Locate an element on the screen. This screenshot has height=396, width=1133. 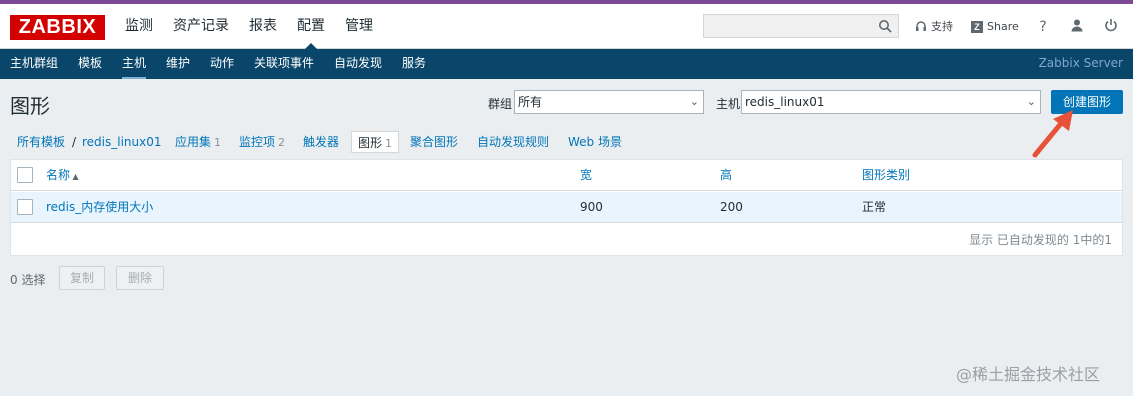
zabbix-logo: ZABBIX is located at coordinates (57, 27).